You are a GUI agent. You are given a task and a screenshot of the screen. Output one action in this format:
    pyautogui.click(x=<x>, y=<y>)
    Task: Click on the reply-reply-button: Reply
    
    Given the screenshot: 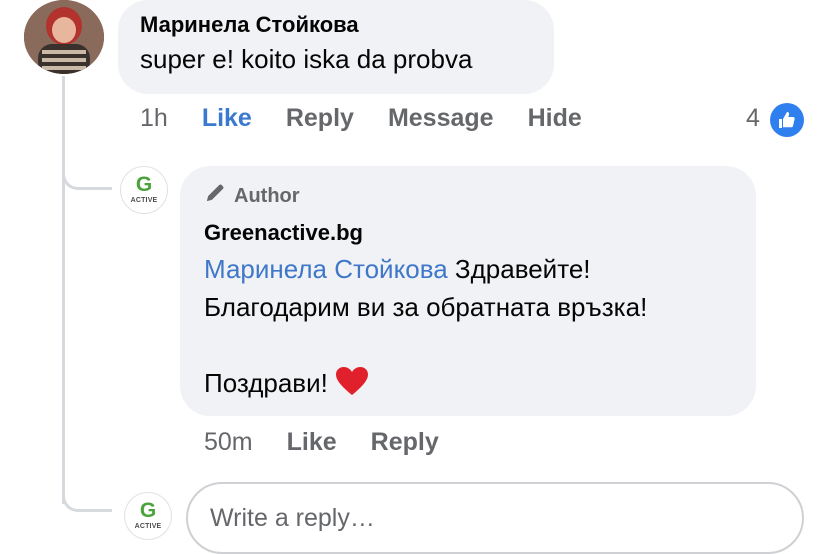 What is the action you would take?
    pyautogui.click(x=405, y=442)
    